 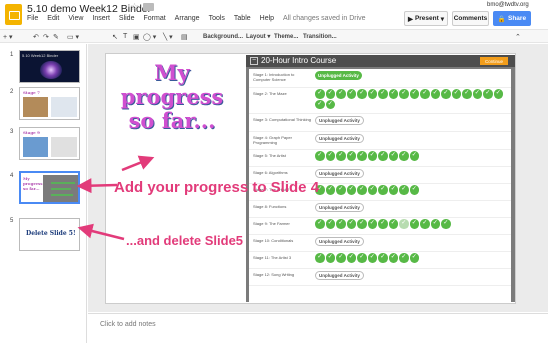 I want to click on stage-label: Stage 5: The Artist, so click(x=283, y=155).